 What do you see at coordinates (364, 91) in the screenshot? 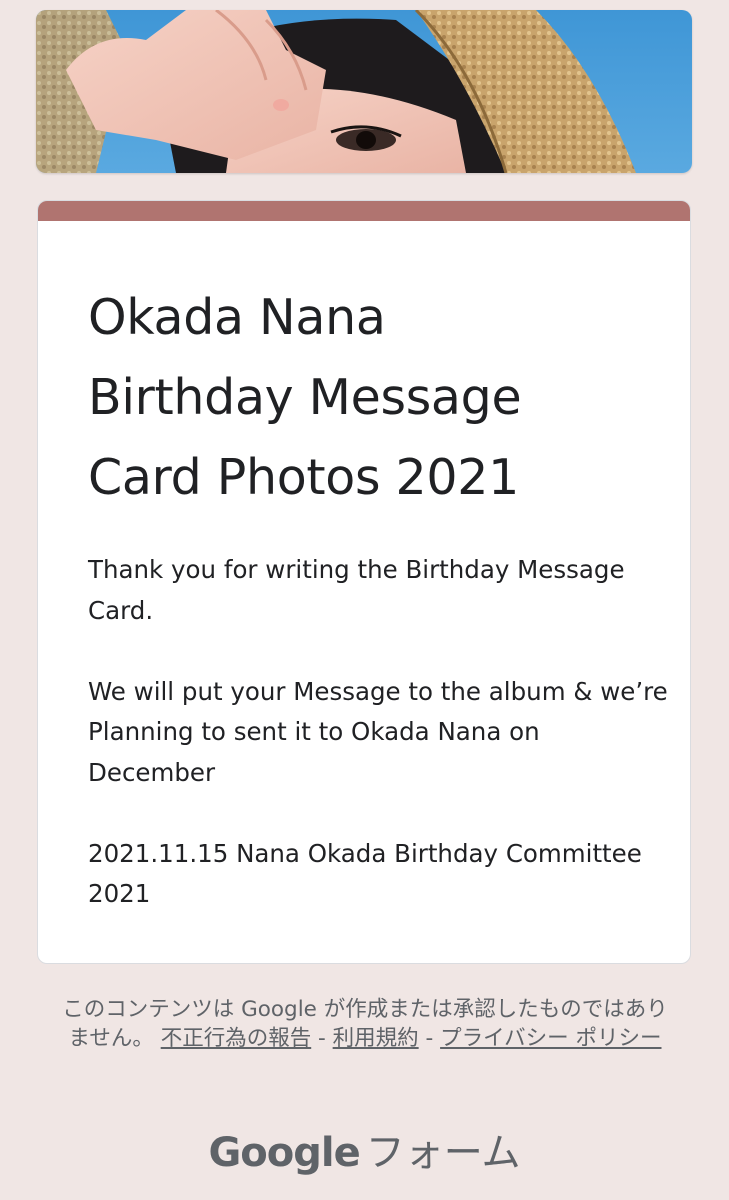
I see `header-banner-image` at bounding box center [364, 91].